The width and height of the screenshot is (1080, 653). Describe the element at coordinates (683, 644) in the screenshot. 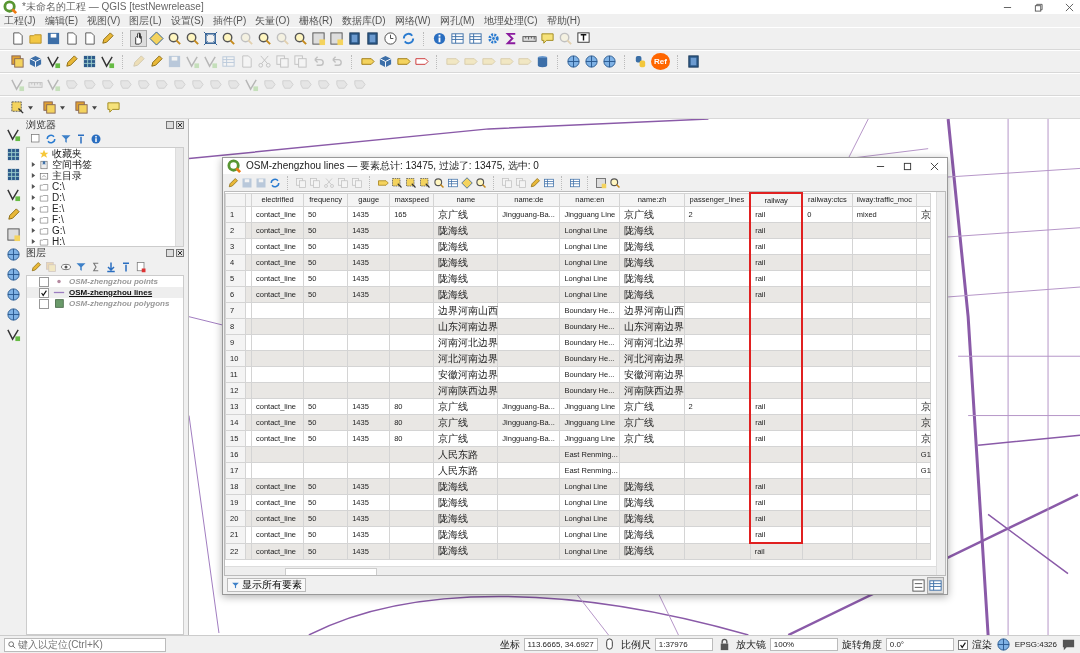

I see `scale-field: 1:37976` at that location.